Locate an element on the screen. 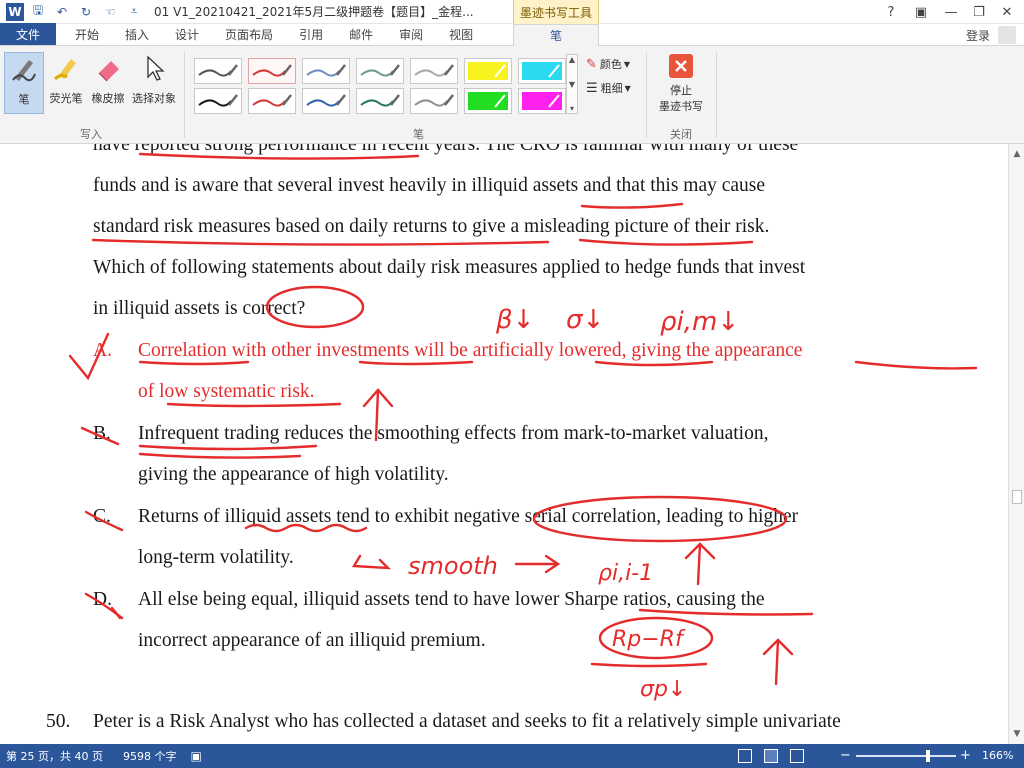 The image size is (1024, 768). avatar is located at coordinates (1007, 35).